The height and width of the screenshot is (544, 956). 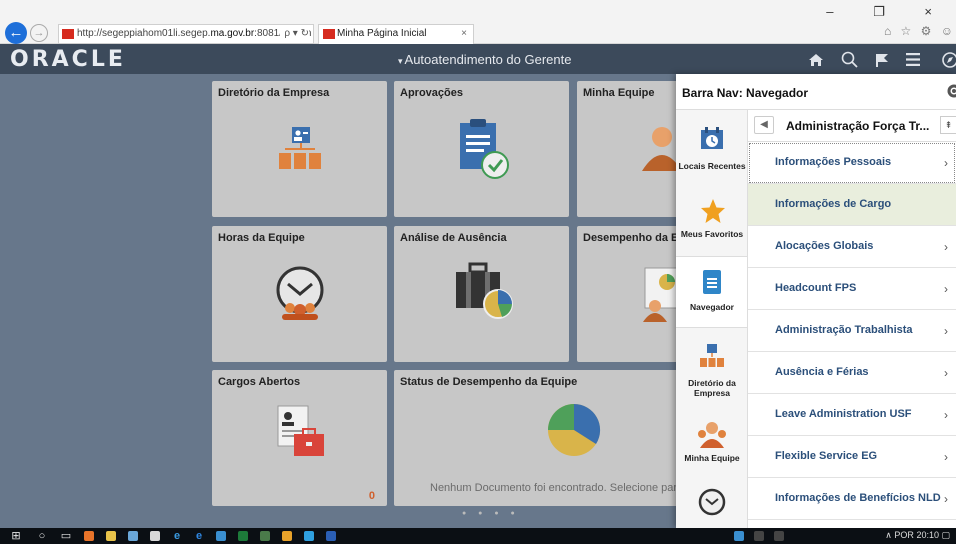 I want to click on sidebar-item-minha-equipe: Minha Equipe, so click(x=711, y=441).